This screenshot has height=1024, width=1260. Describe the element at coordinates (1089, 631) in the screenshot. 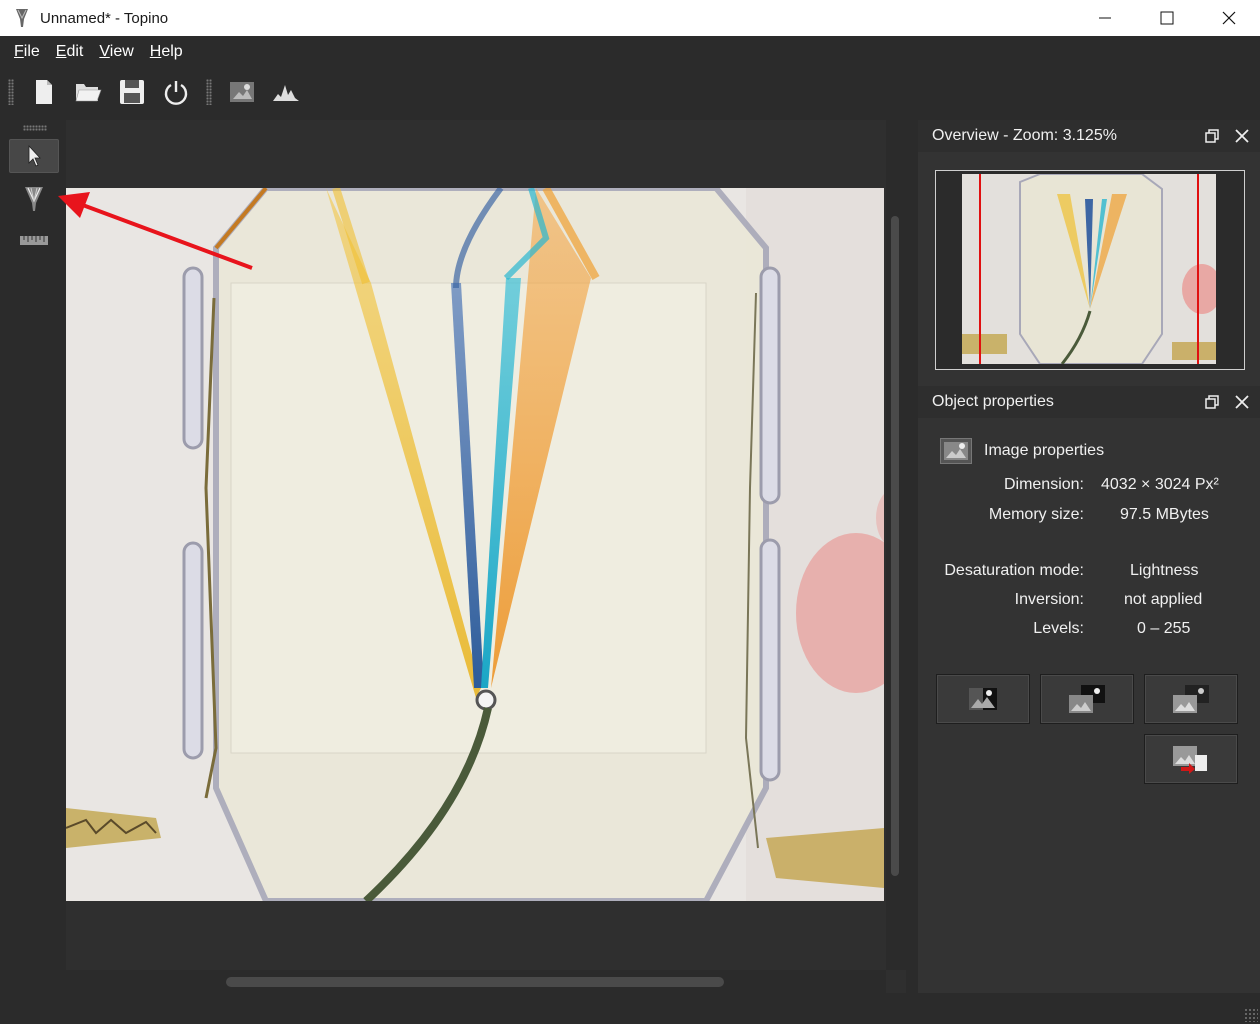

I see `levels-row: Levels: 0 – 255` at that location.